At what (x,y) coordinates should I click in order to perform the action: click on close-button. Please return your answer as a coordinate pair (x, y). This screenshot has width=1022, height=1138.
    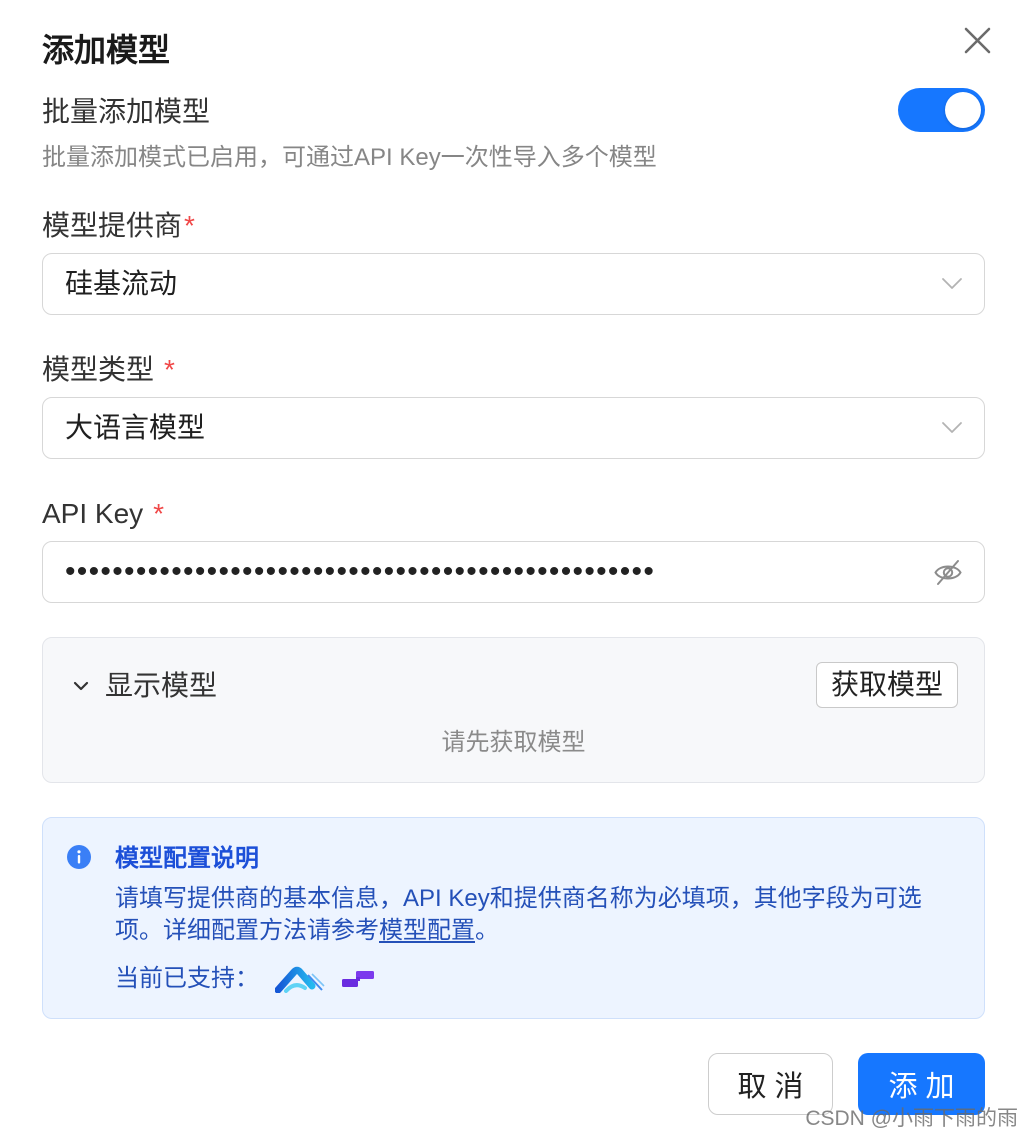
    Looking at the image, I should click on (977, 40).